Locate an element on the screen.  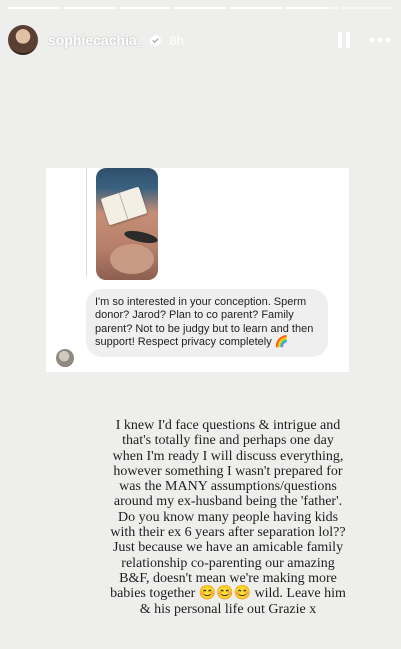
story-progress-bar is located at coordinates (200, 8).